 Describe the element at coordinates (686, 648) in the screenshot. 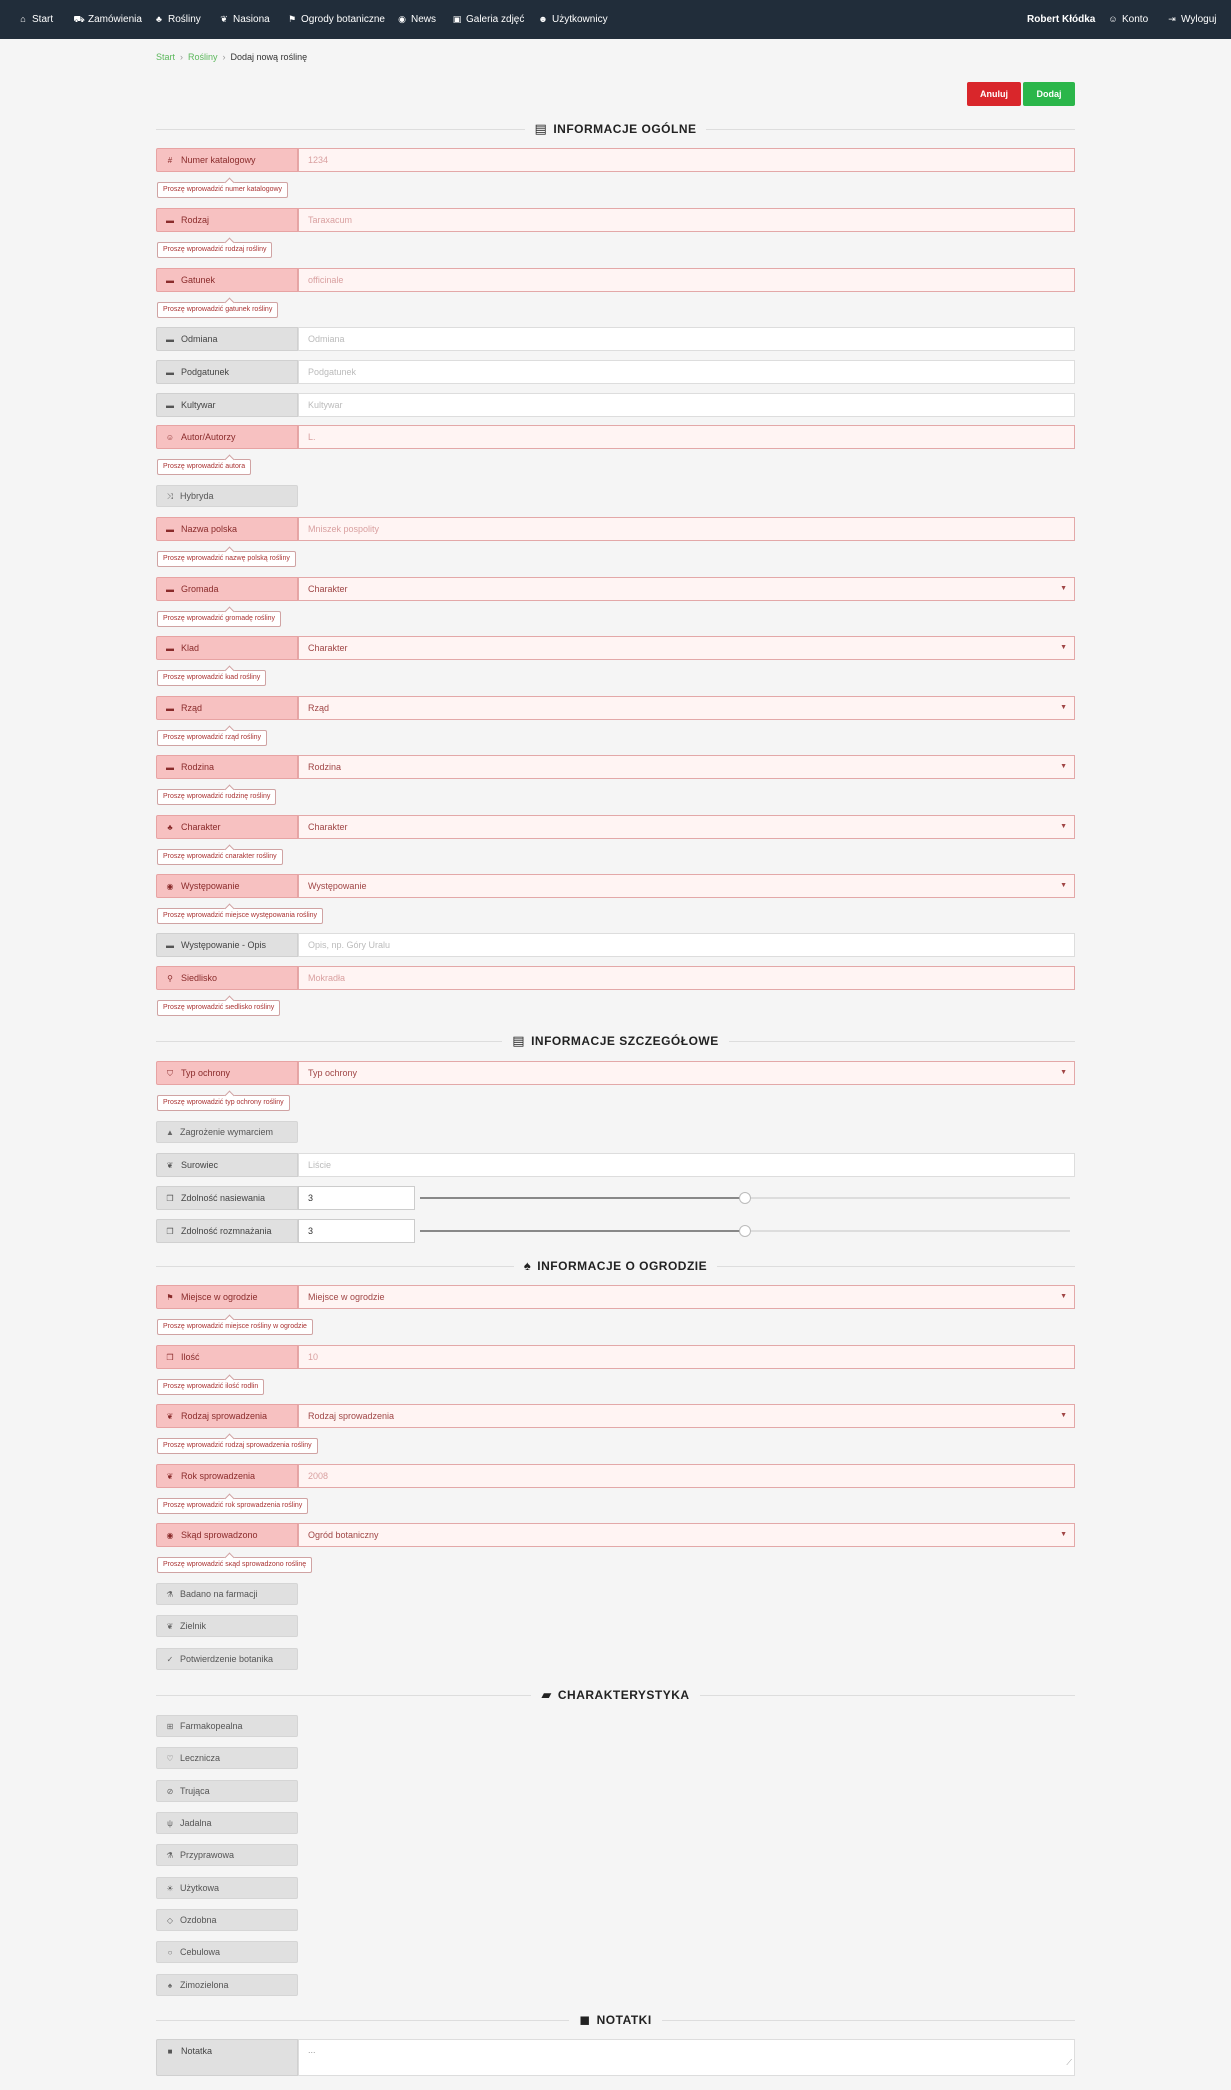

I see `klad-select: Charakter ▼` at that location.